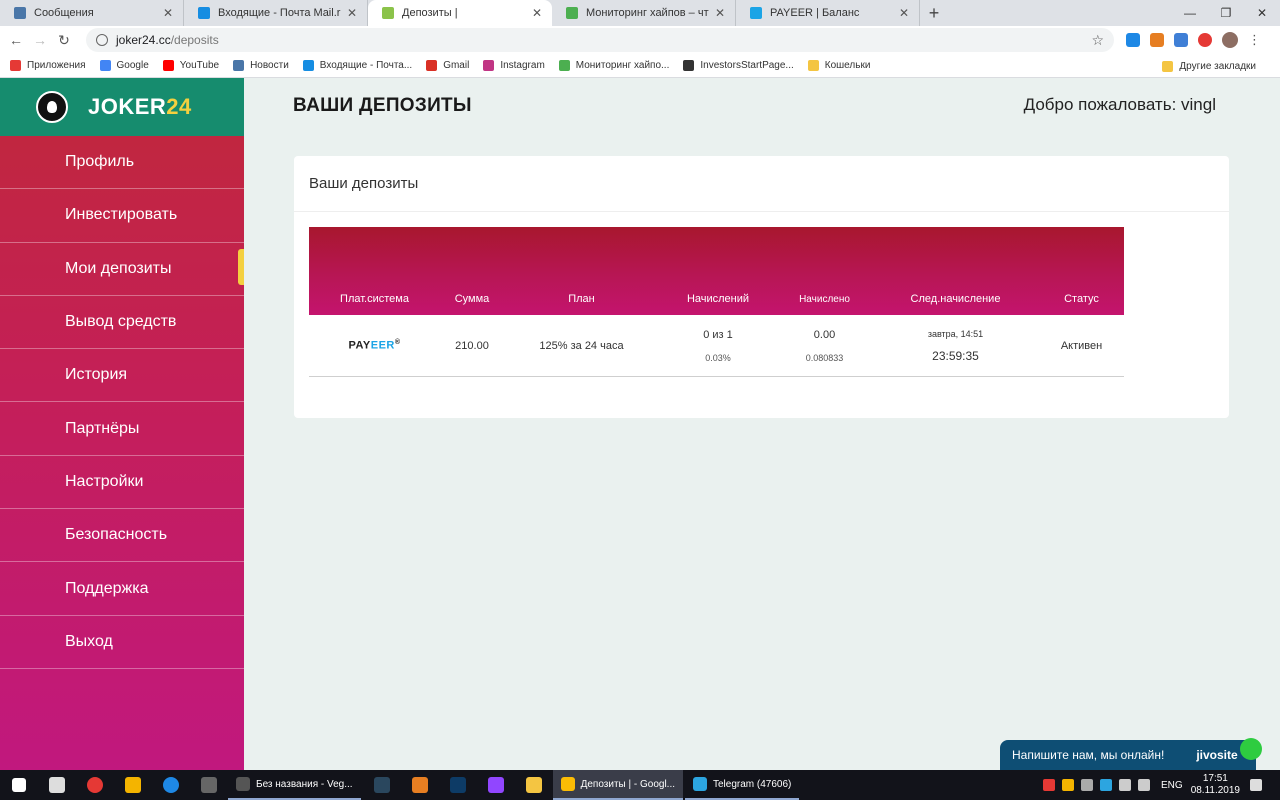 The image size is (1280, 800). I want to click on new-tab-button: +, so click(934, 13).